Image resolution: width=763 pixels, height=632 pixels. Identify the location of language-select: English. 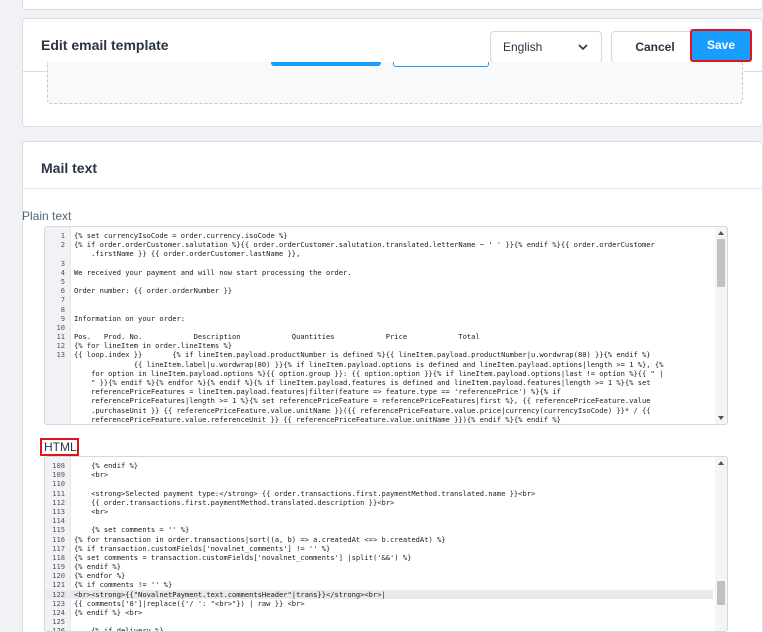
(546, 47).